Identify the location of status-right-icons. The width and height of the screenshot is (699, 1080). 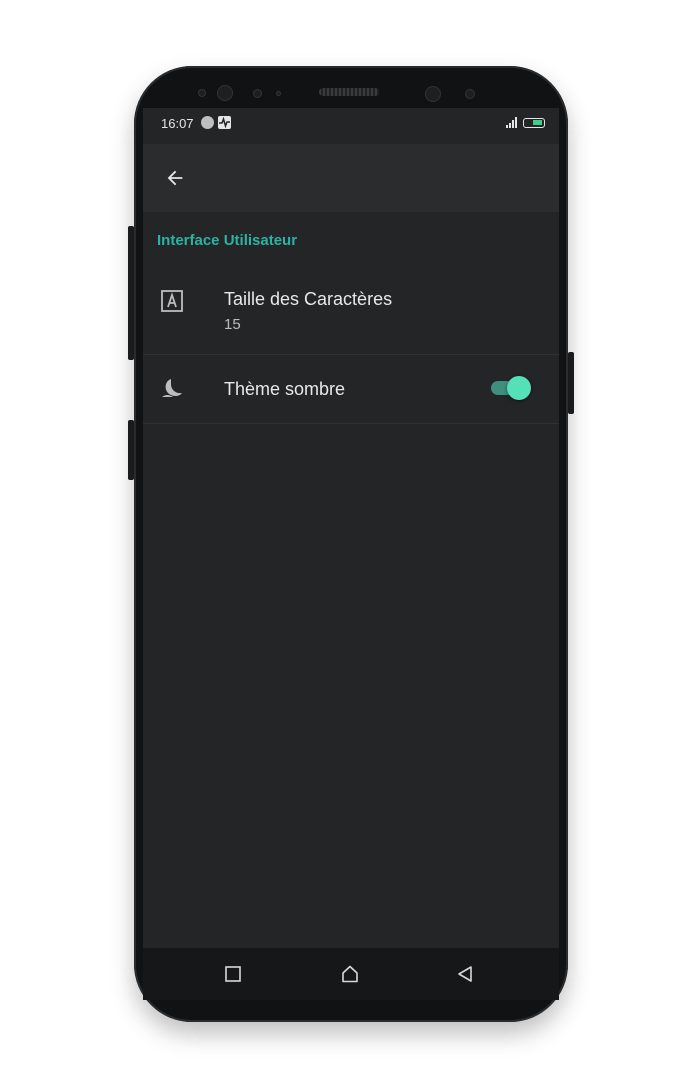
(525, 122).